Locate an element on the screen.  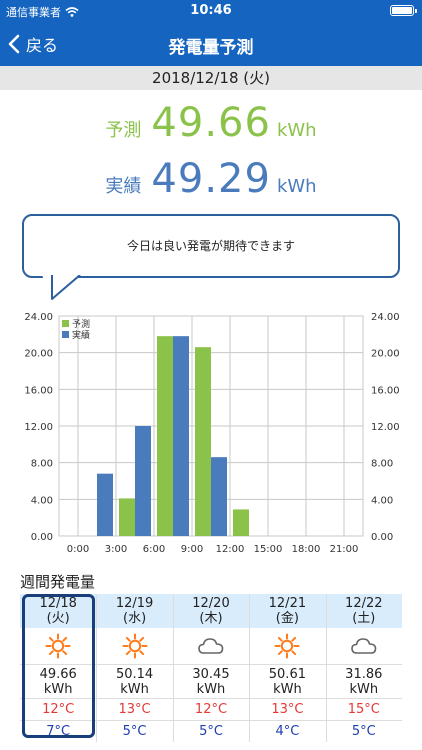
y-tick-label-right: 20.00 is located at coordinates (385, 354).